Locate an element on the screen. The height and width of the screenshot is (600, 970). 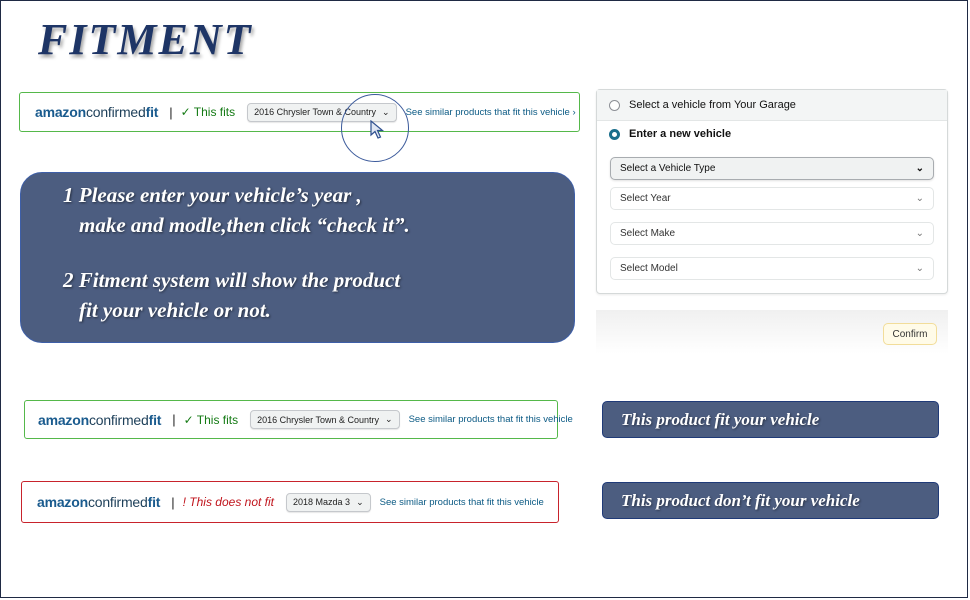
instruction-line-1: 1 Please enter your vehicle’s year , is located at coordinates (212, 195).